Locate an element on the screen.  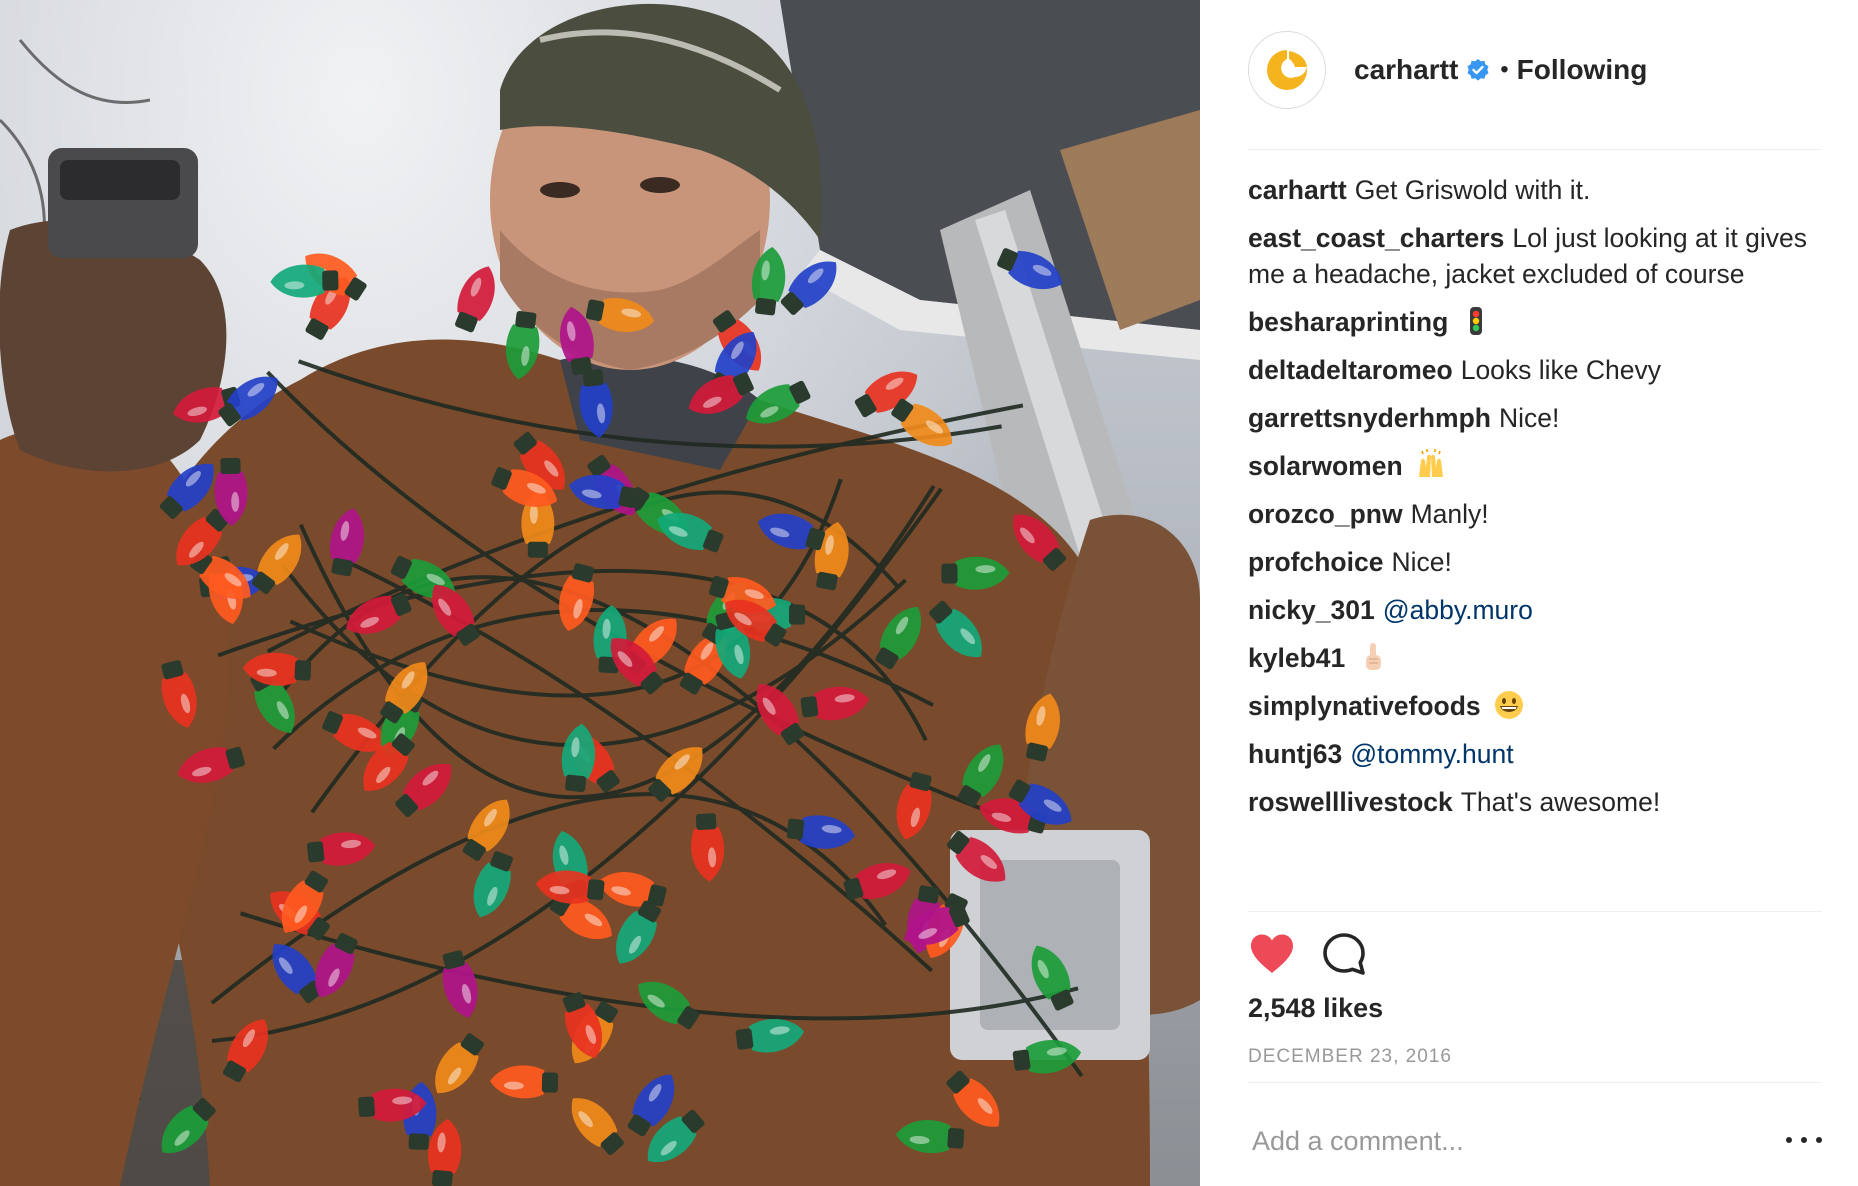
comment-item: besharaprinting is located at coordinates (1535, 322).